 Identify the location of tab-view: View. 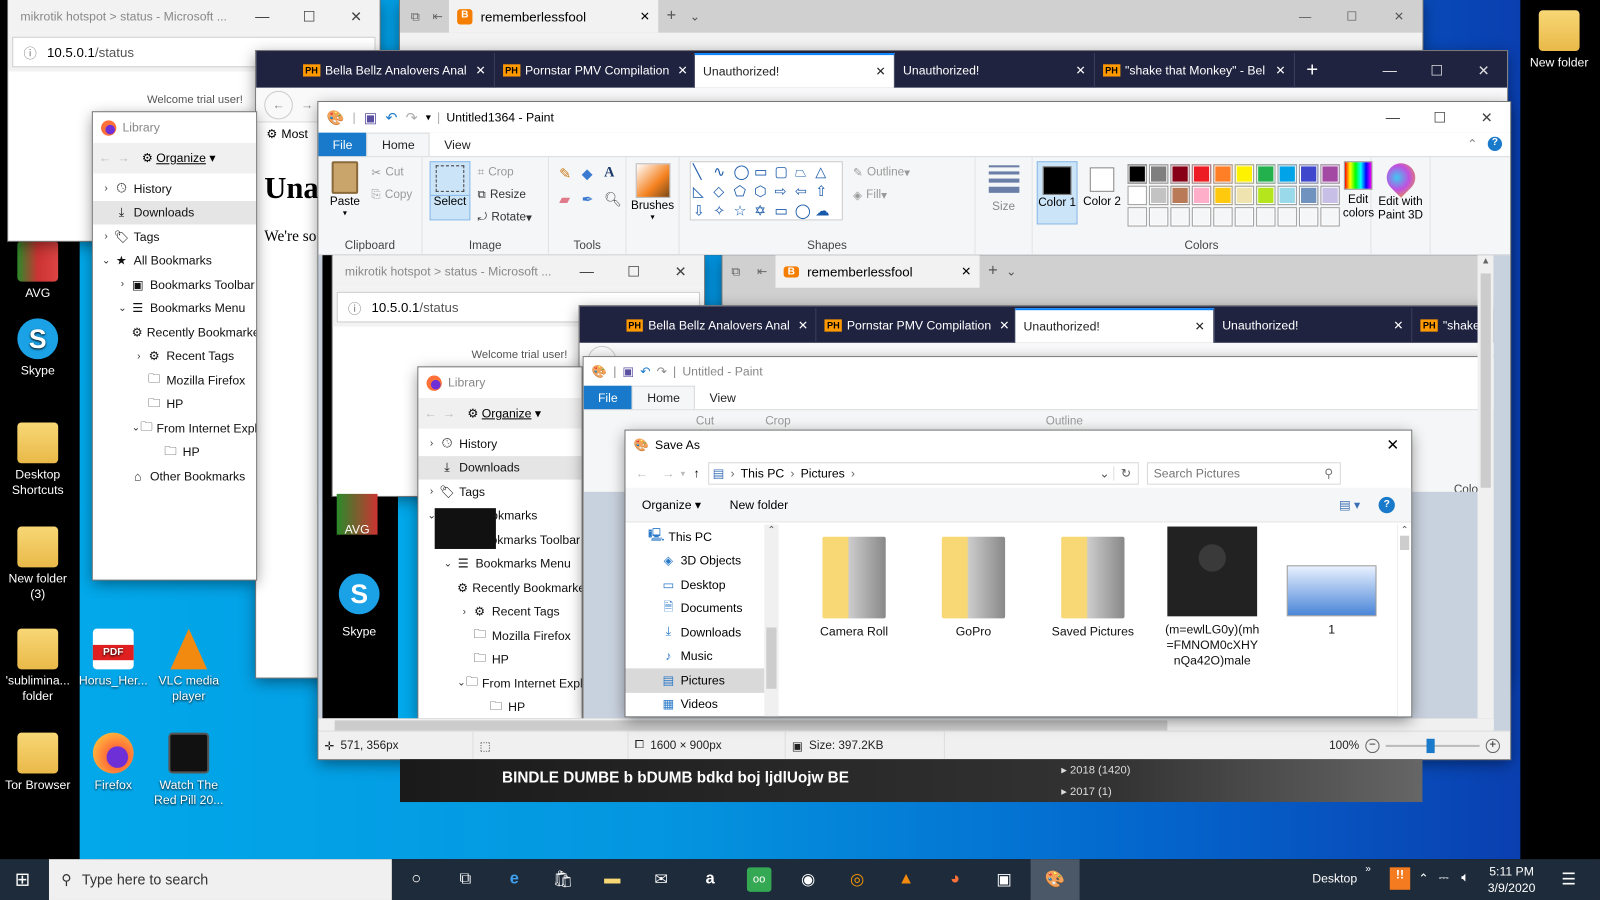
(457, 144).